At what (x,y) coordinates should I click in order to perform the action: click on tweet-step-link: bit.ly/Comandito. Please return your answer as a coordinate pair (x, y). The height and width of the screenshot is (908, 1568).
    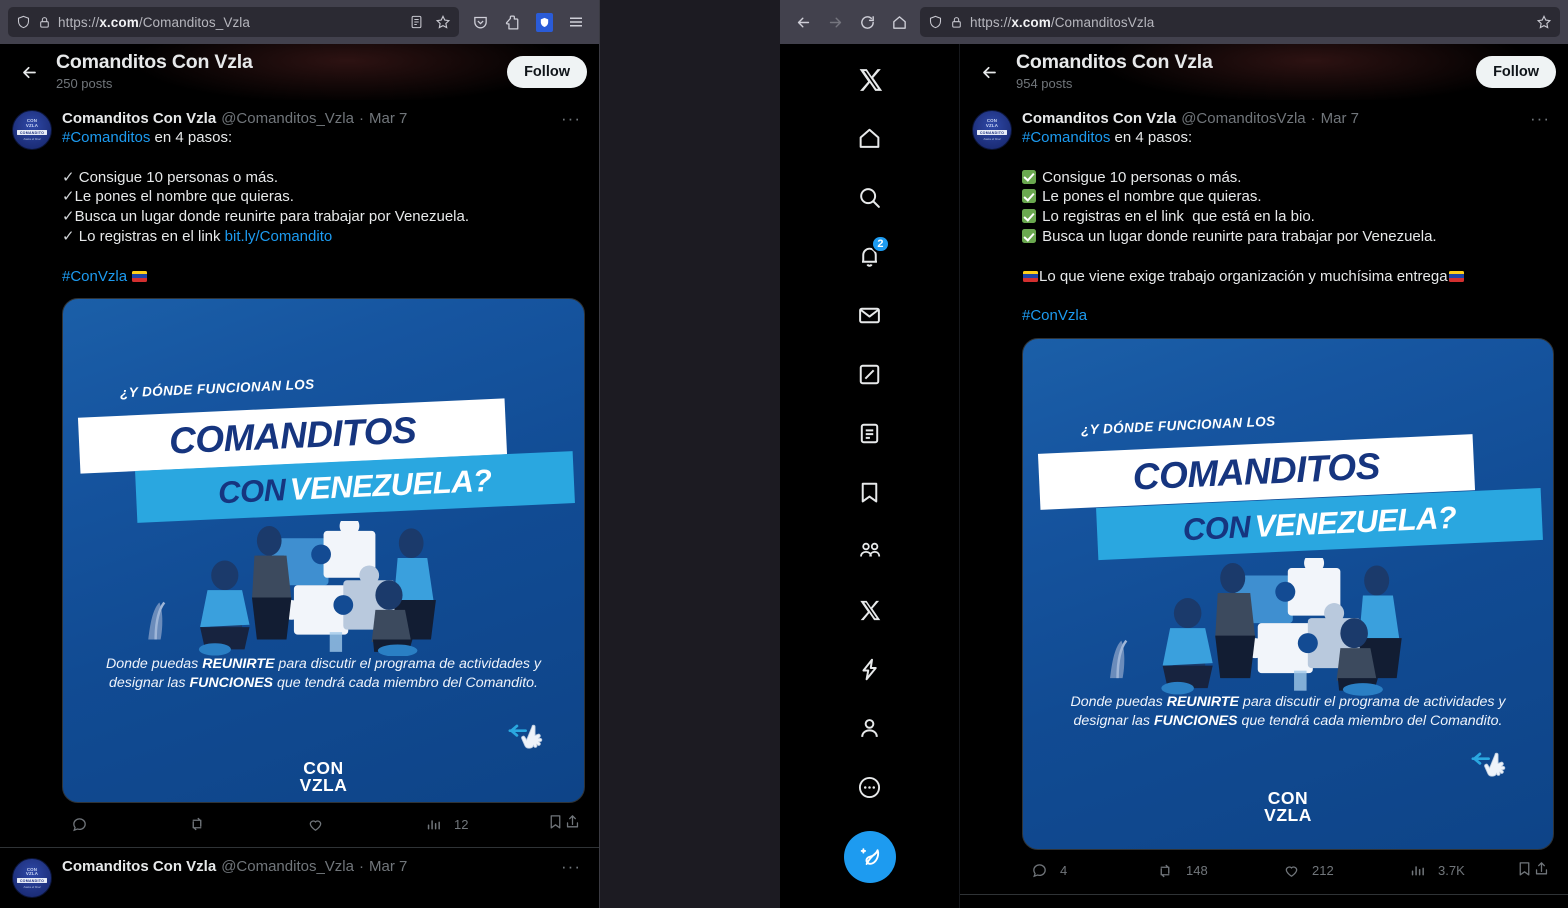
    Looking at the image, I should click on (279, 236).